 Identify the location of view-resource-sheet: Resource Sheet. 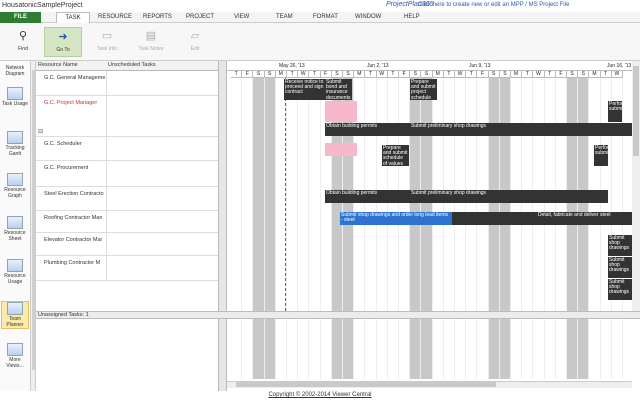
(15, 229).